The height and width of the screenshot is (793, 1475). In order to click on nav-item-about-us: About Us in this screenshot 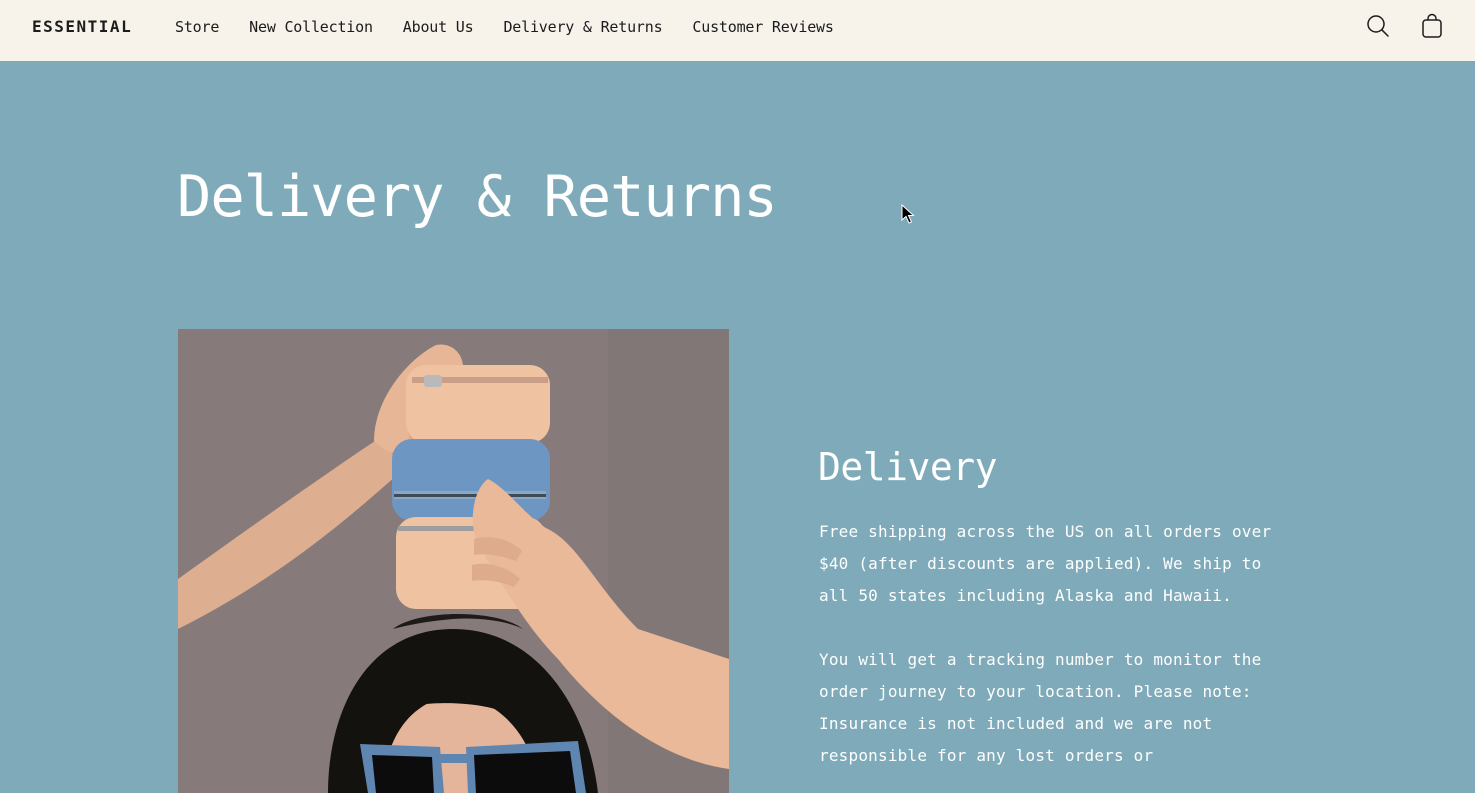, I will do `click(438, 27)`.